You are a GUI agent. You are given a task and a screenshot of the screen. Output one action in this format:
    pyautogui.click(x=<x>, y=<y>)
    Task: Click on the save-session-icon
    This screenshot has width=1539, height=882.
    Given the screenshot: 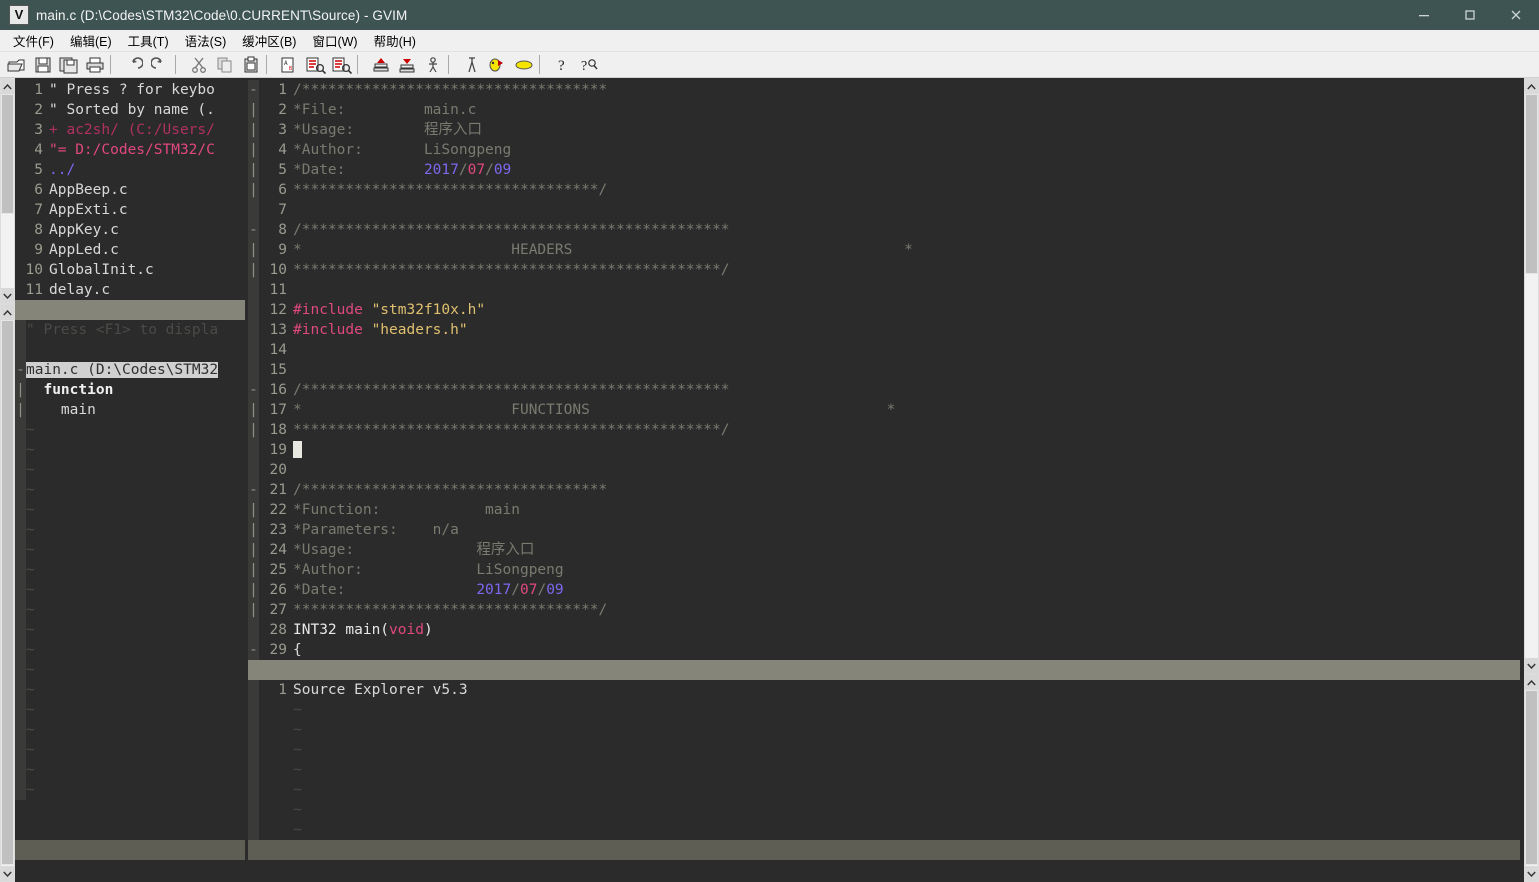 What is the action you would take?
    pyautogui.click(x=407, y=65)
    